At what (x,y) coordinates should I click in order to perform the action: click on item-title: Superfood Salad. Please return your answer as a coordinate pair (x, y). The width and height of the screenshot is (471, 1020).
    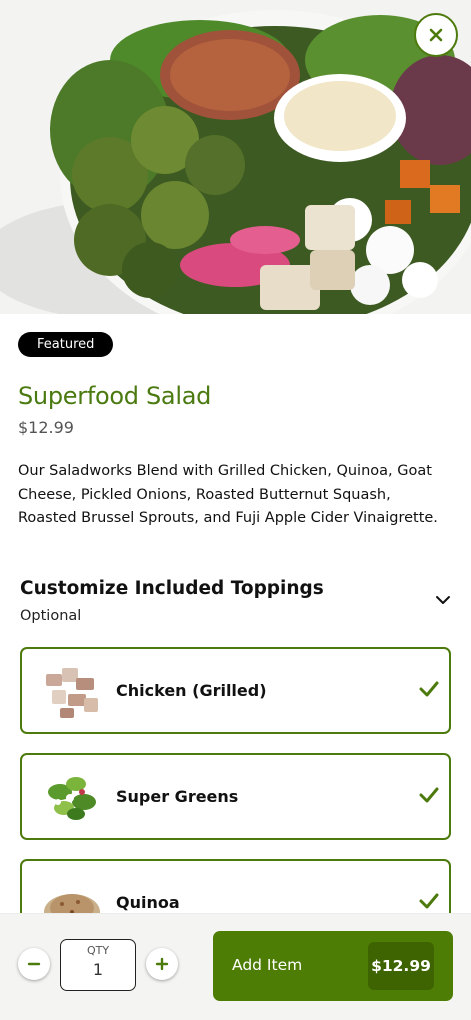
    Looking at the image, I should click on (115, 396).